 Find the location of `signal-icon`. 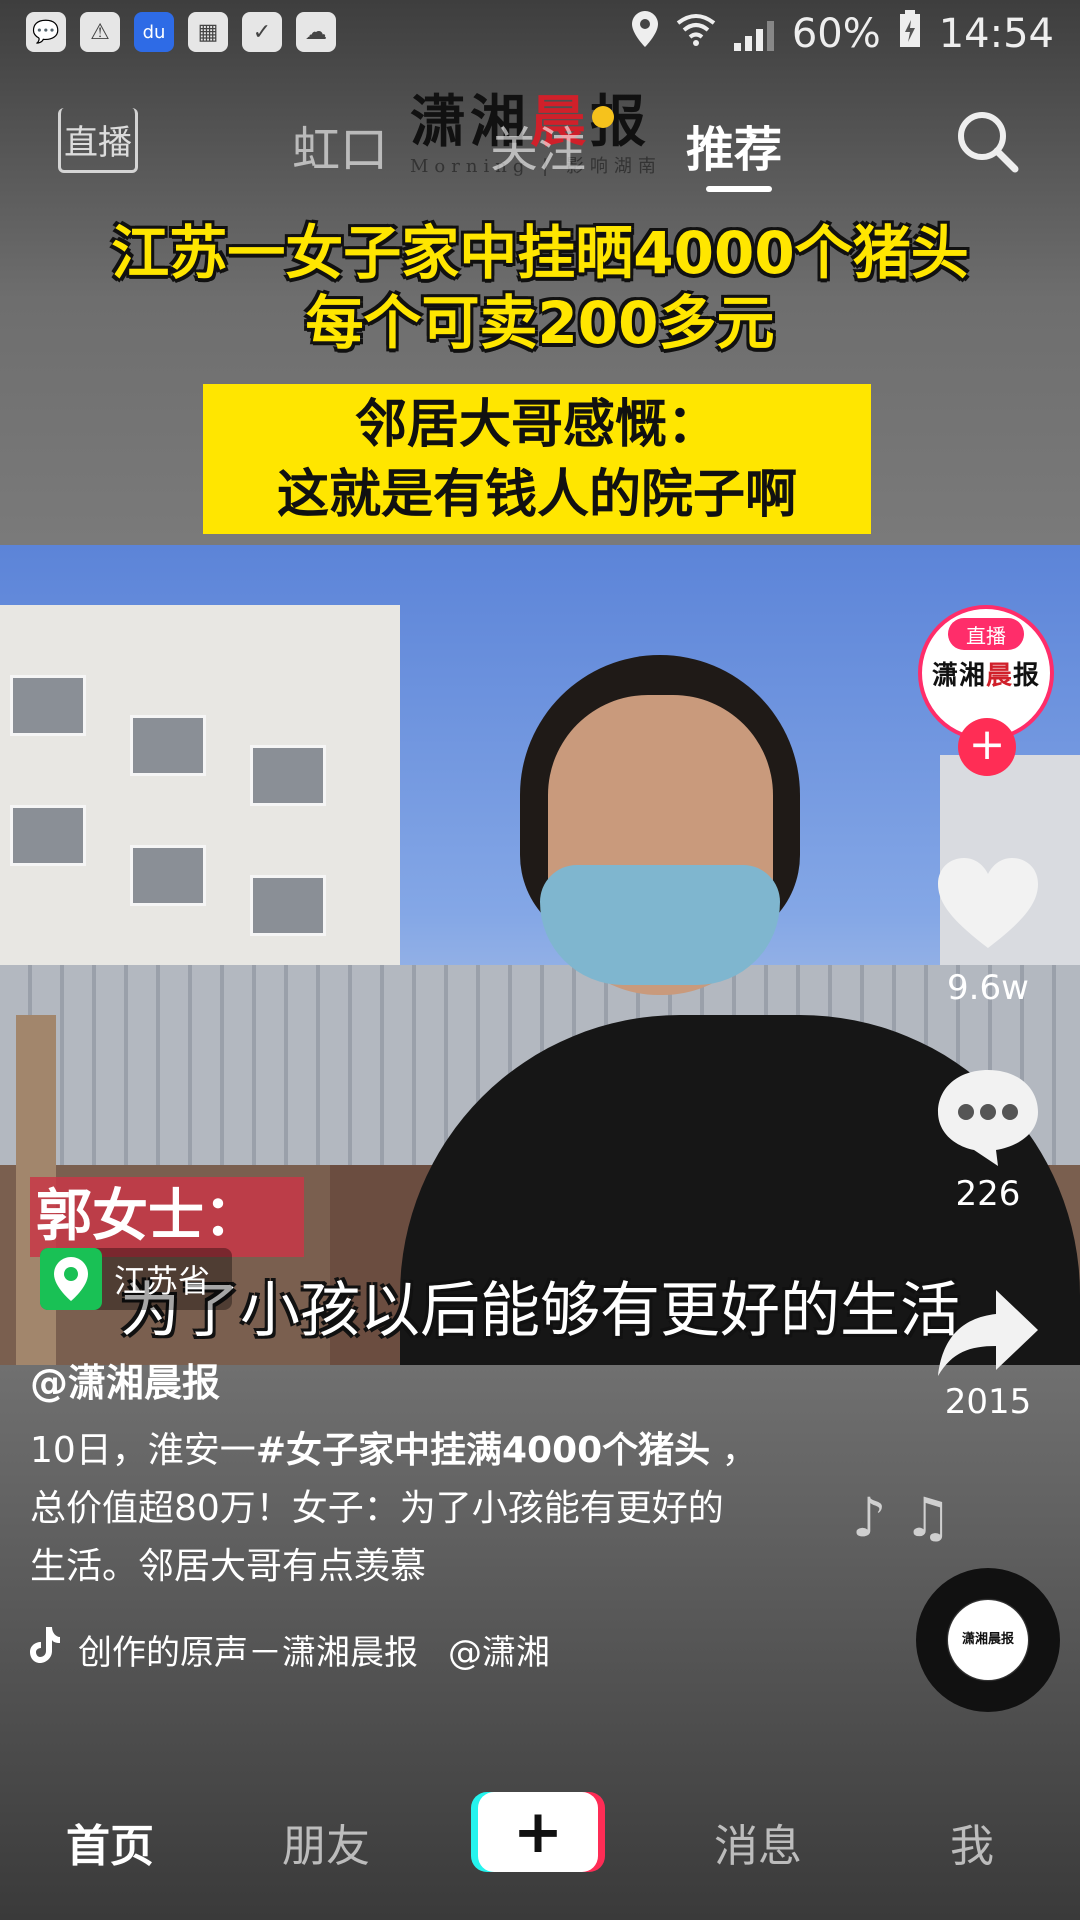

signal-icon is located at coordinates (753, 34).